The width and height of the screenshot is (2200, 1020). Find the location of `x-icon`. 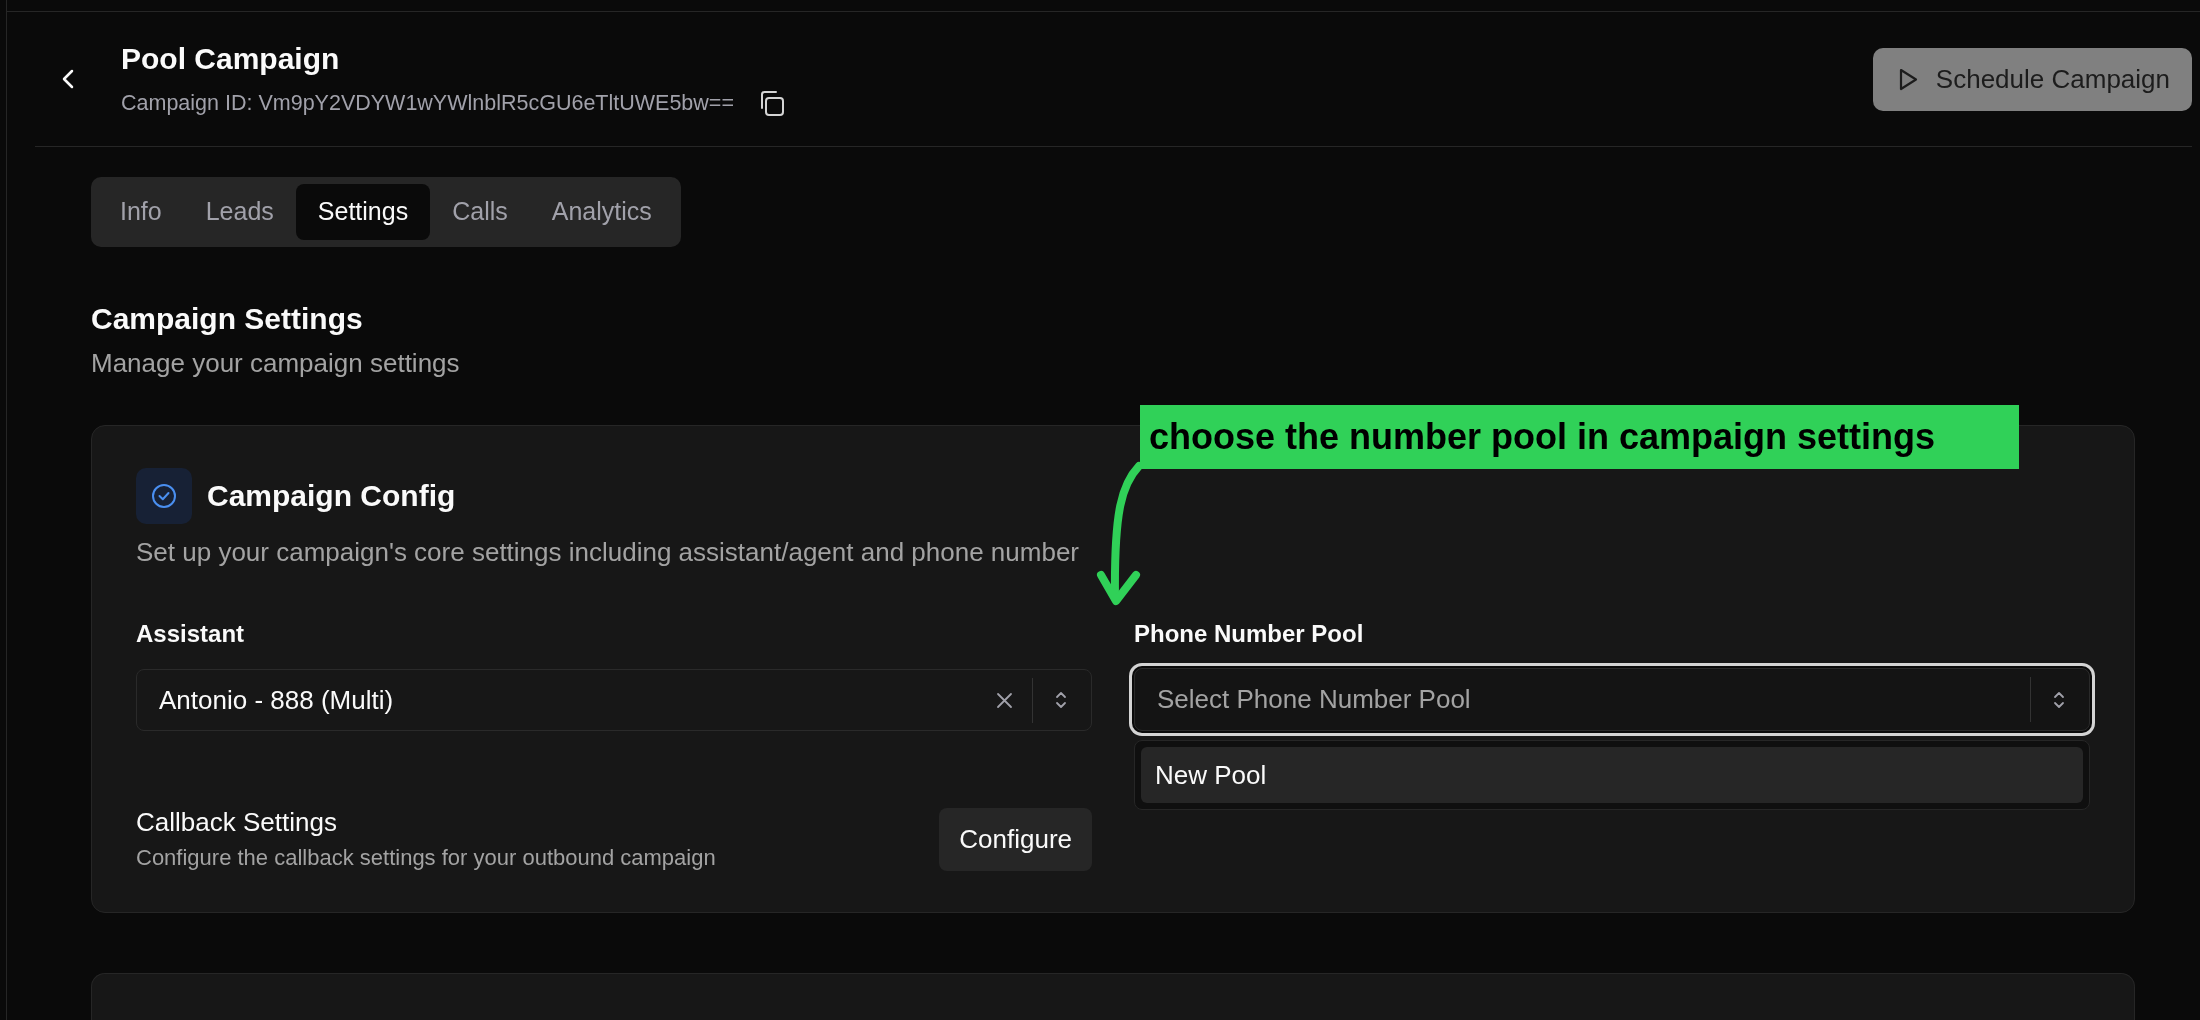

x-icon is located at coordinates (1004, 700).